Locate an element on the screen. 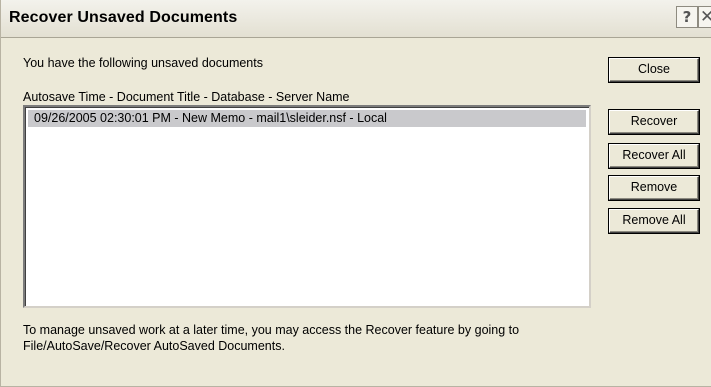 Image resolution: width=711 pixels, height=387 pixels. remove-button: Remove is located at coordinates (654, 188).